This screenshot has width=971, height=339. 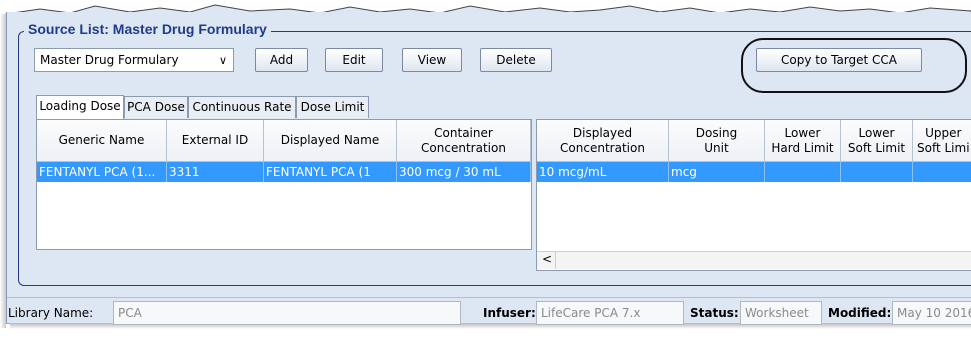 What do you see at coordinates (109, 60) in the screenshot?
I see `list-select-value: Master Drug Formulary` at bounding box center [109, 60].